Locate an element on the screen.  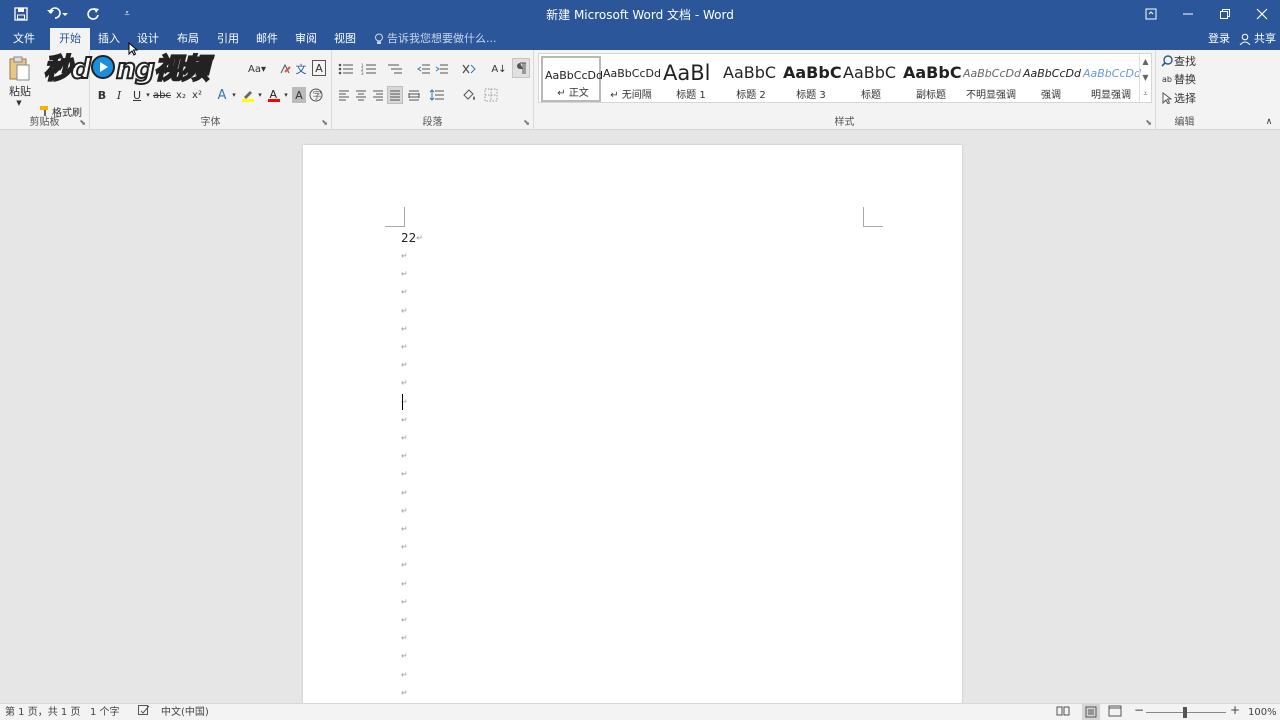
style-intense-emphasis: AaBbCcDd 明显强调 is located at coordinates (1111, 79).